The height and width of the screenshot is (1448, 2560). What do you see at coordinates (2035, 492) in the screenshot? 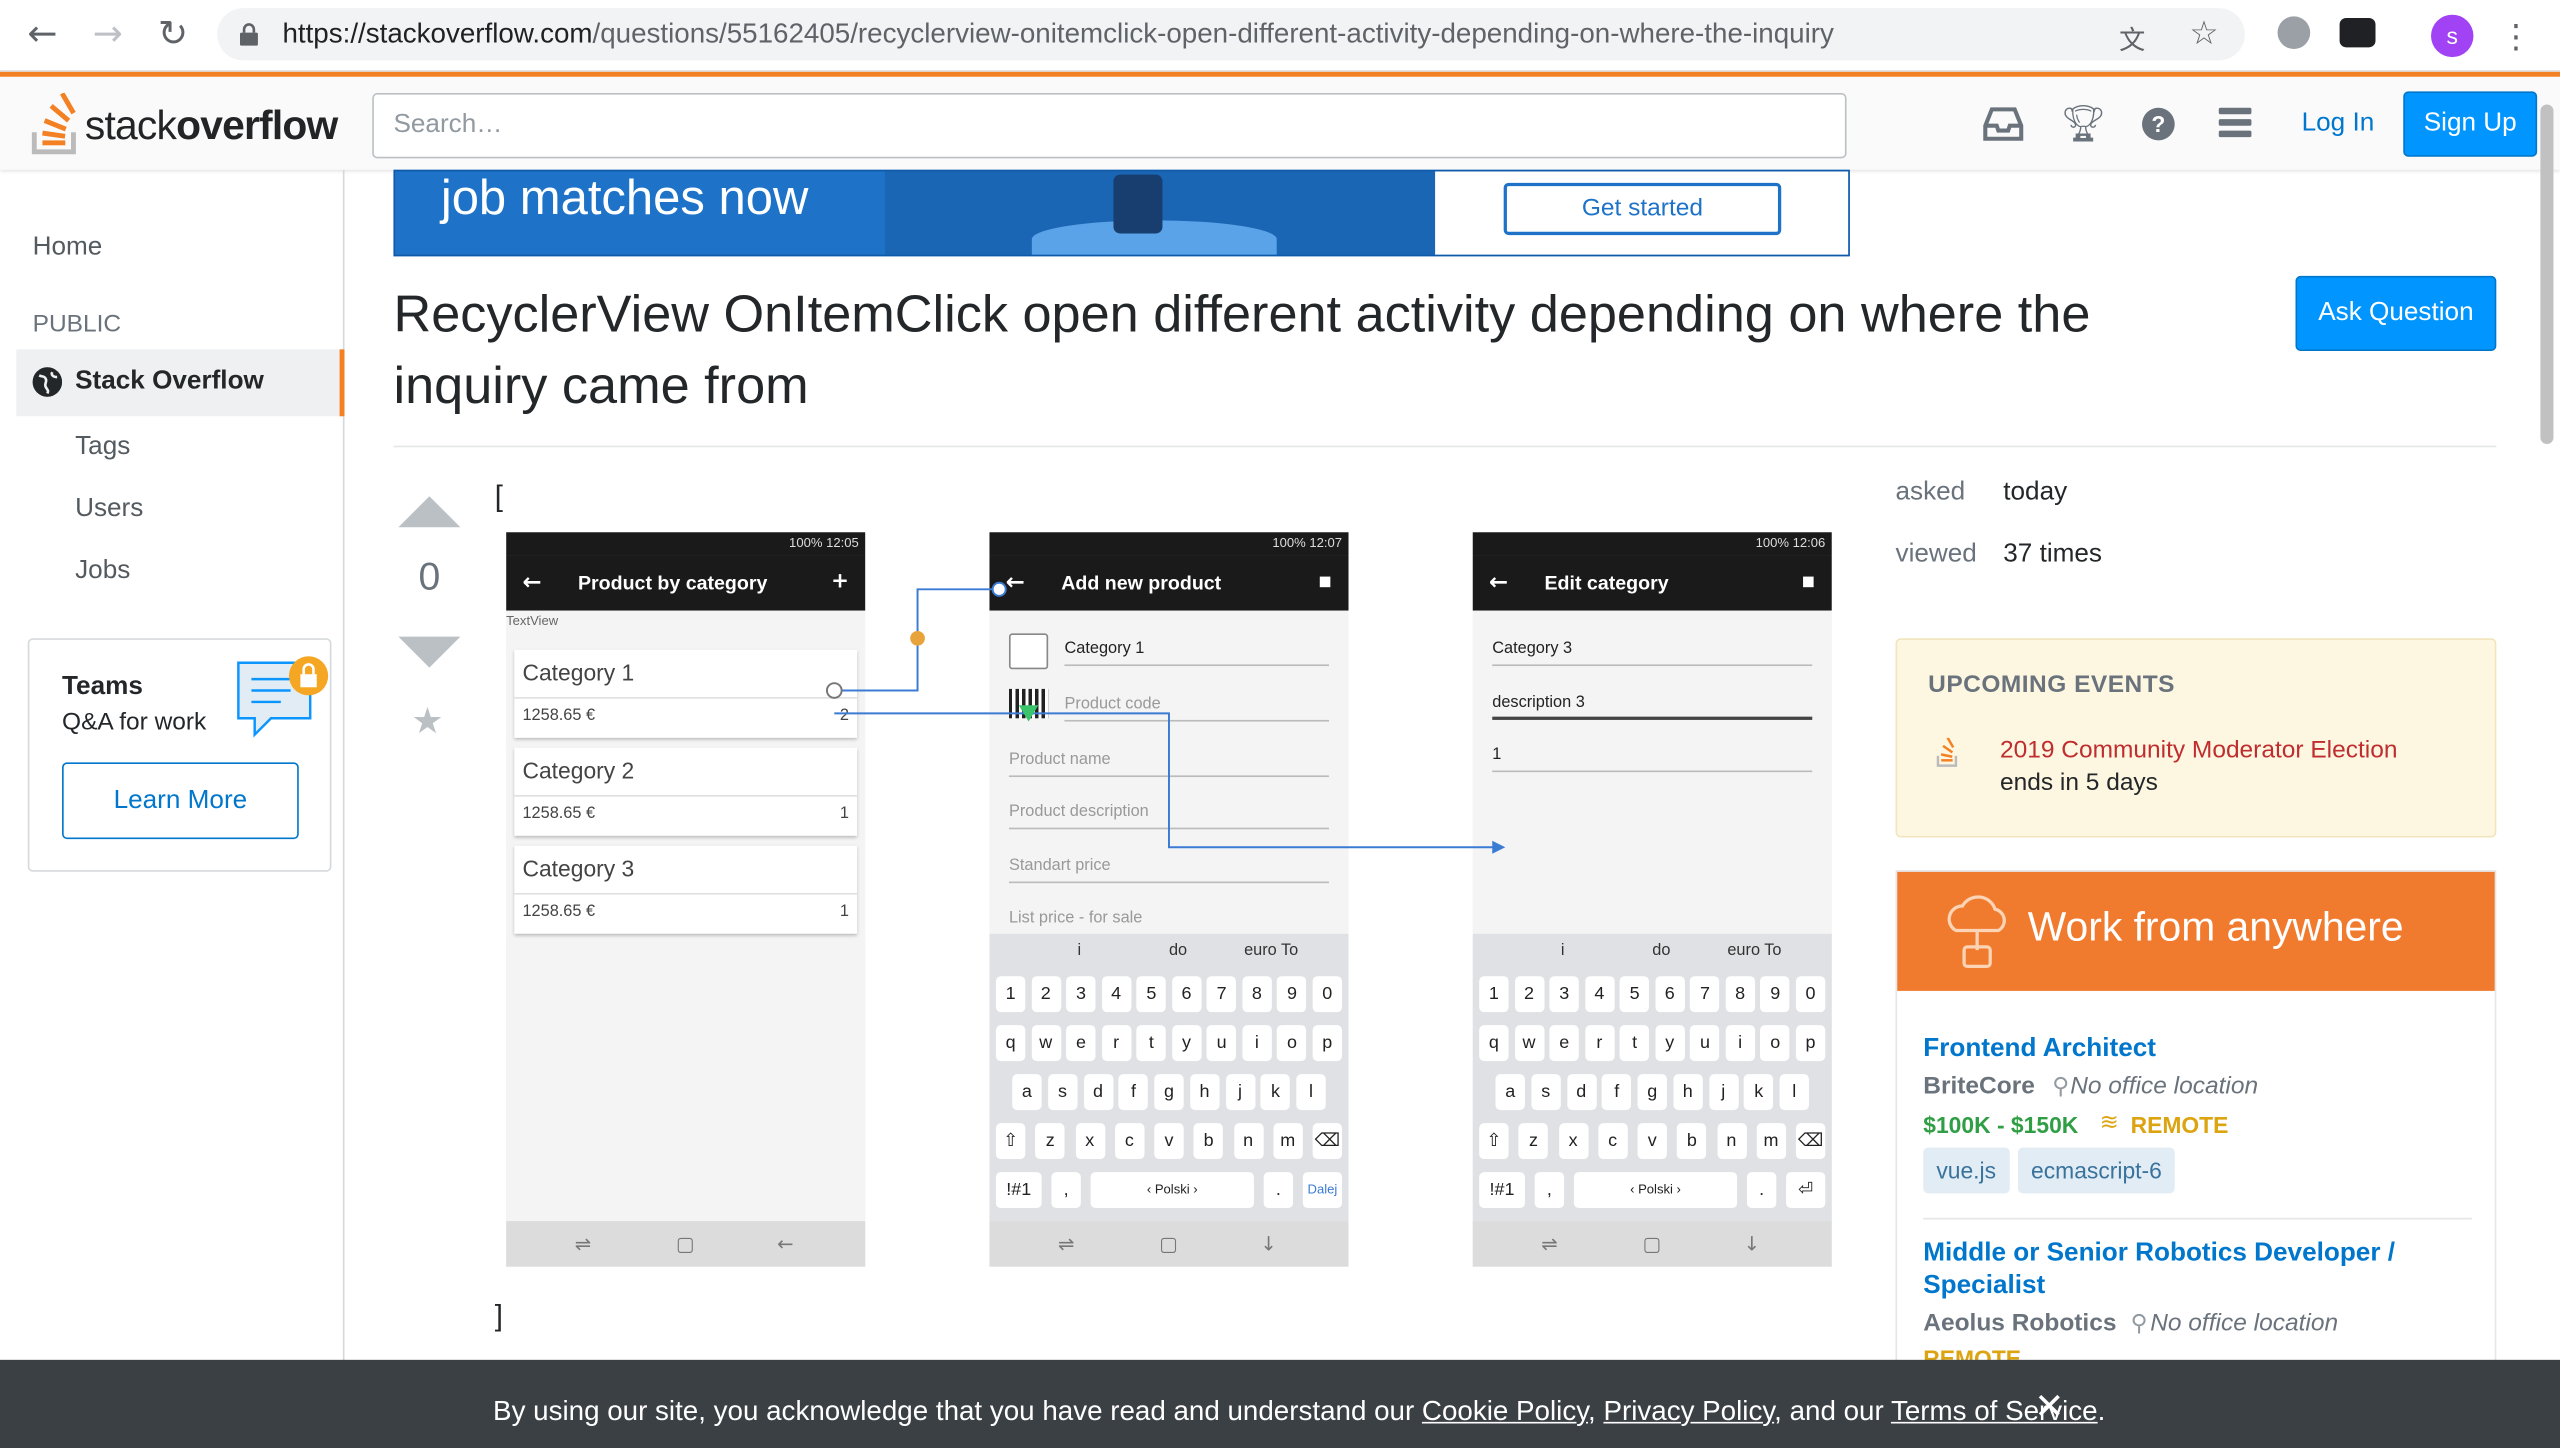
I see `asked-value: today` at bounding box center [2035, 492].